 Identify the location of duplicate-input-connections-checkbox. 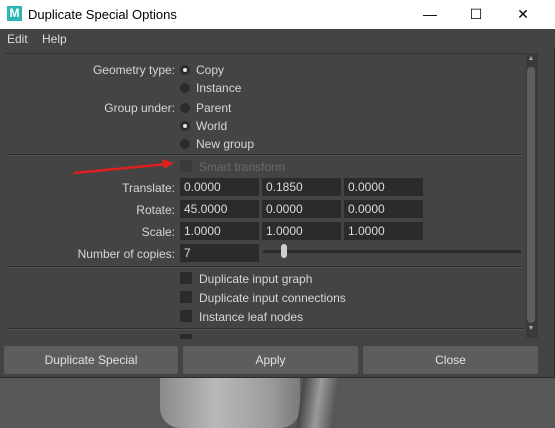
(186, 297).